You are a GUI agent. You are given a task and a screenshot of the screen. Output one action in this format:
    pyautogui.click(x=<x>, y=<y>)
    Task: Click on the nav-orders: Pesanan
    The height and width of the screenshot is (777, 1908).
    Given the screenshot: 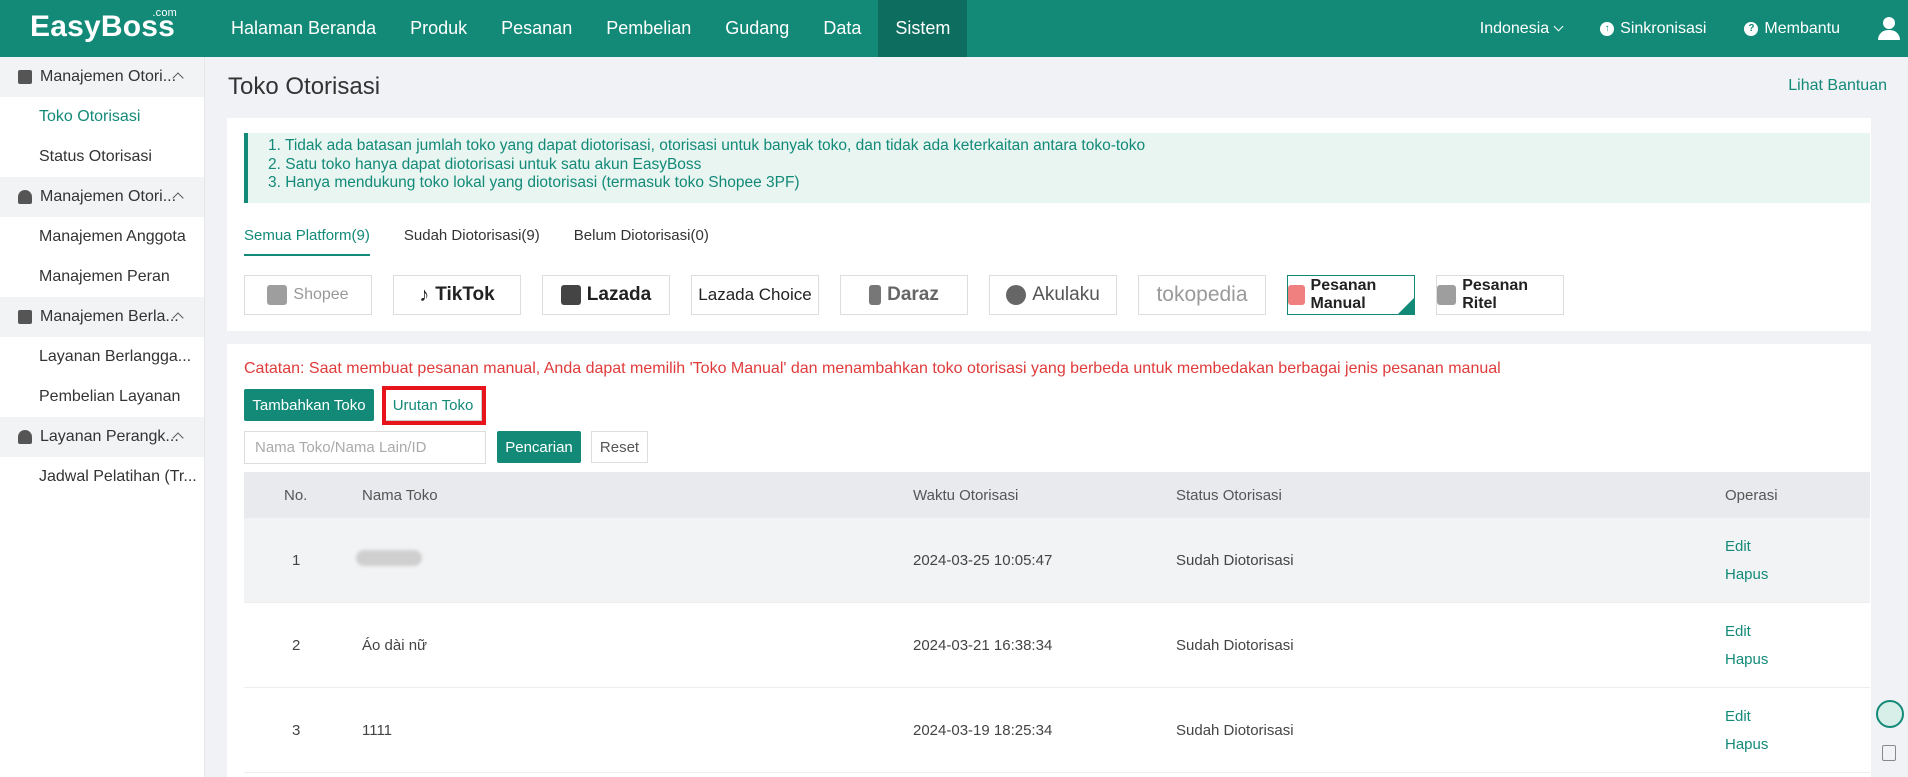 What is the action you would take?
    pyautogui.click(x=536, y=28)
    